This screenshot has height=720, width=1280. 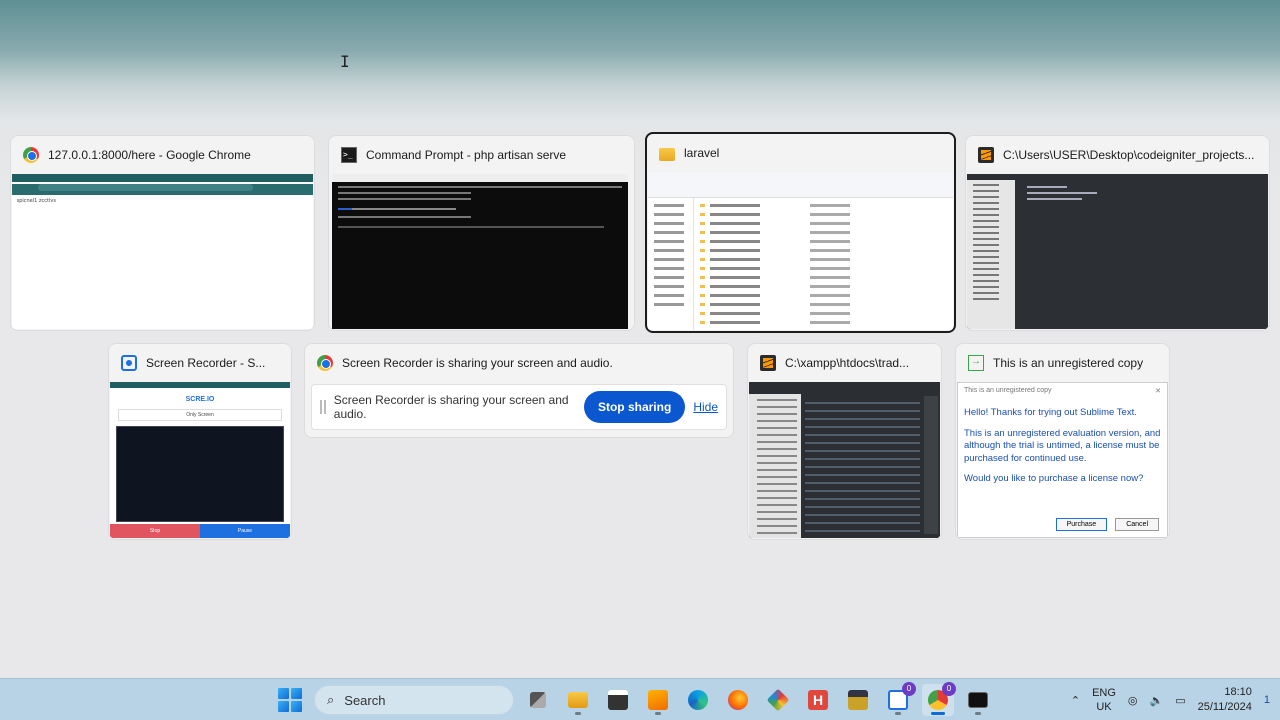 What do you see at coordinates (705, 407) in the screenshot?
I see `hide-link: Hide` at bounding box center [705, 407].